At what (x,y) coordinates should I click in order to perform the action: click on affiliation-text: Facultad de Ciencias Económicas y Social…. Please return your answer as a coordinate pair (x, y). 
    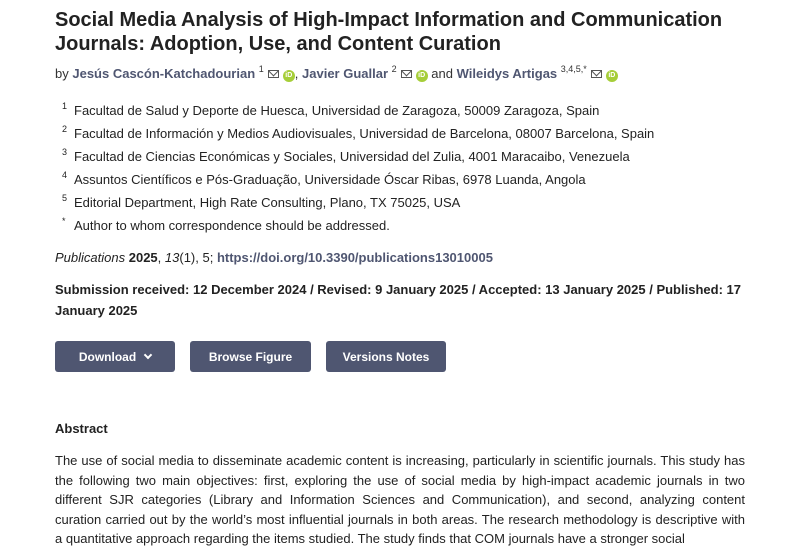
    Looking at the image, I should click on (352, 156).